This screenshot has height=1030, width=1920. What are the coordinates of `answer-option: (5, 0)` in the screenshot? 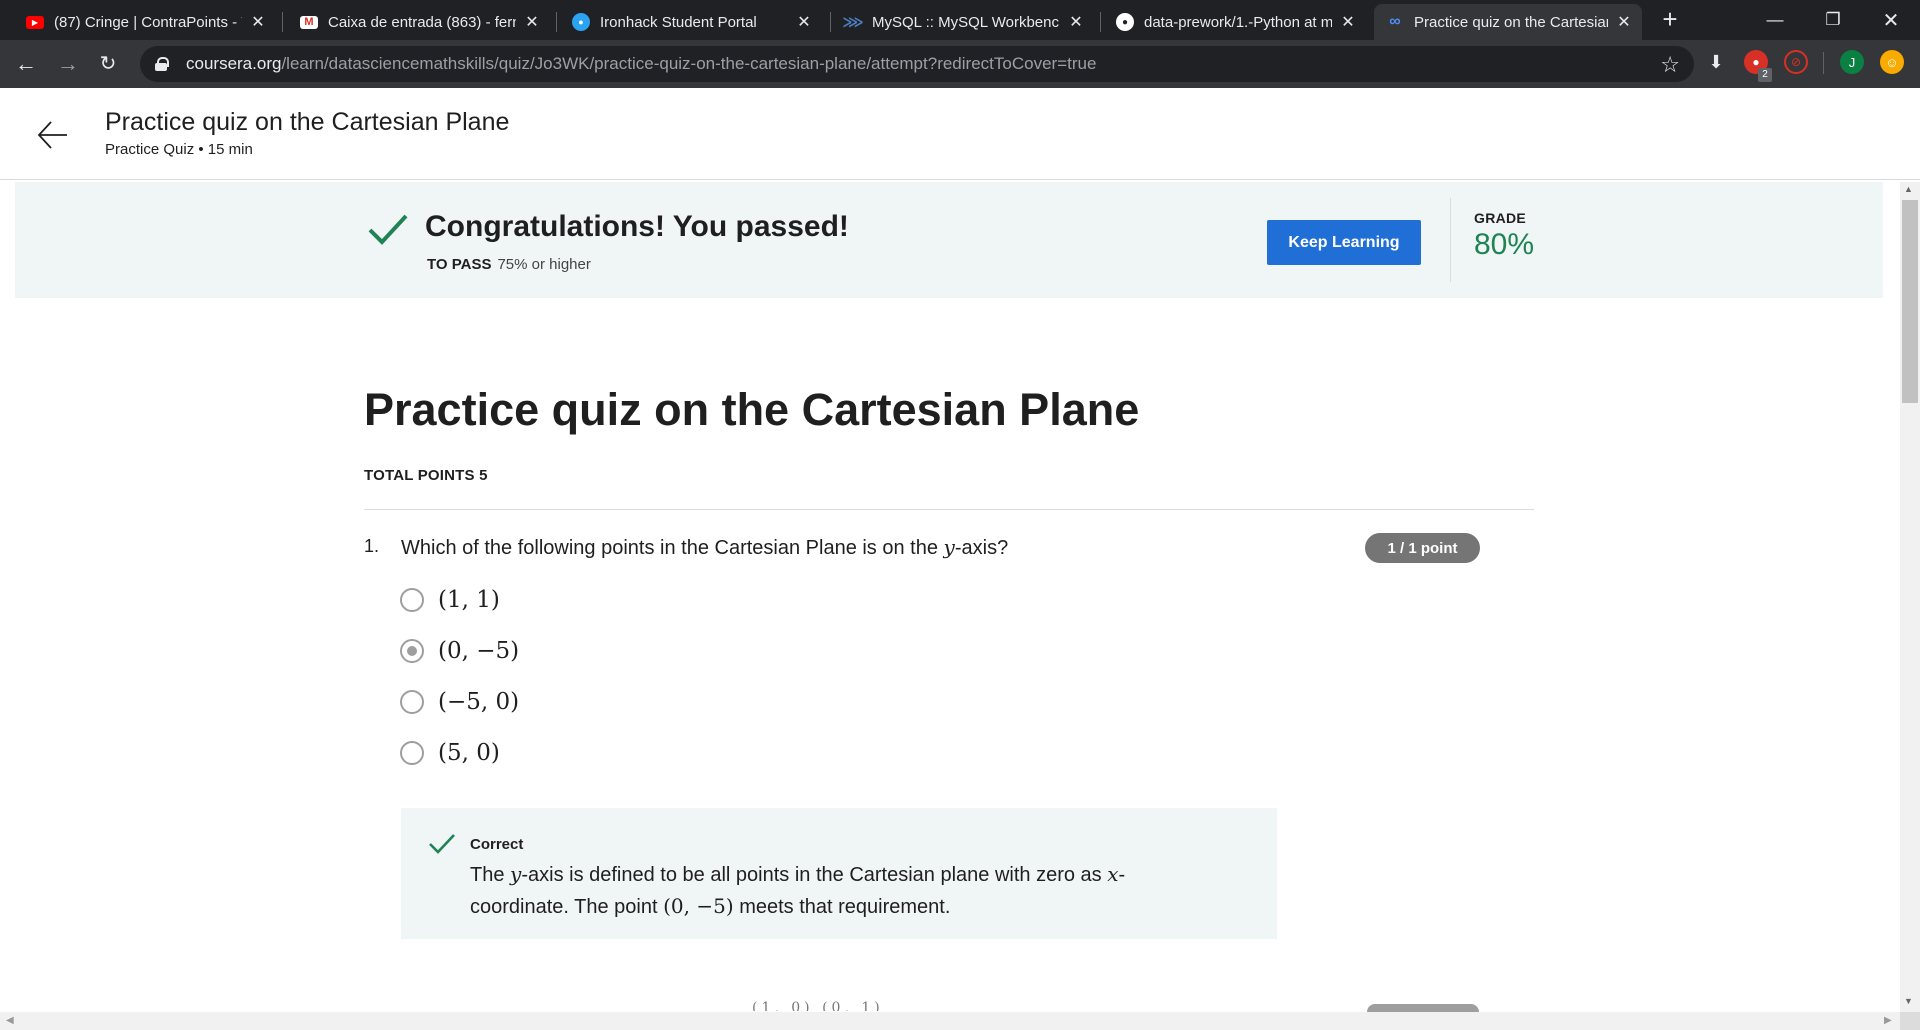 It's located at (450, 753).